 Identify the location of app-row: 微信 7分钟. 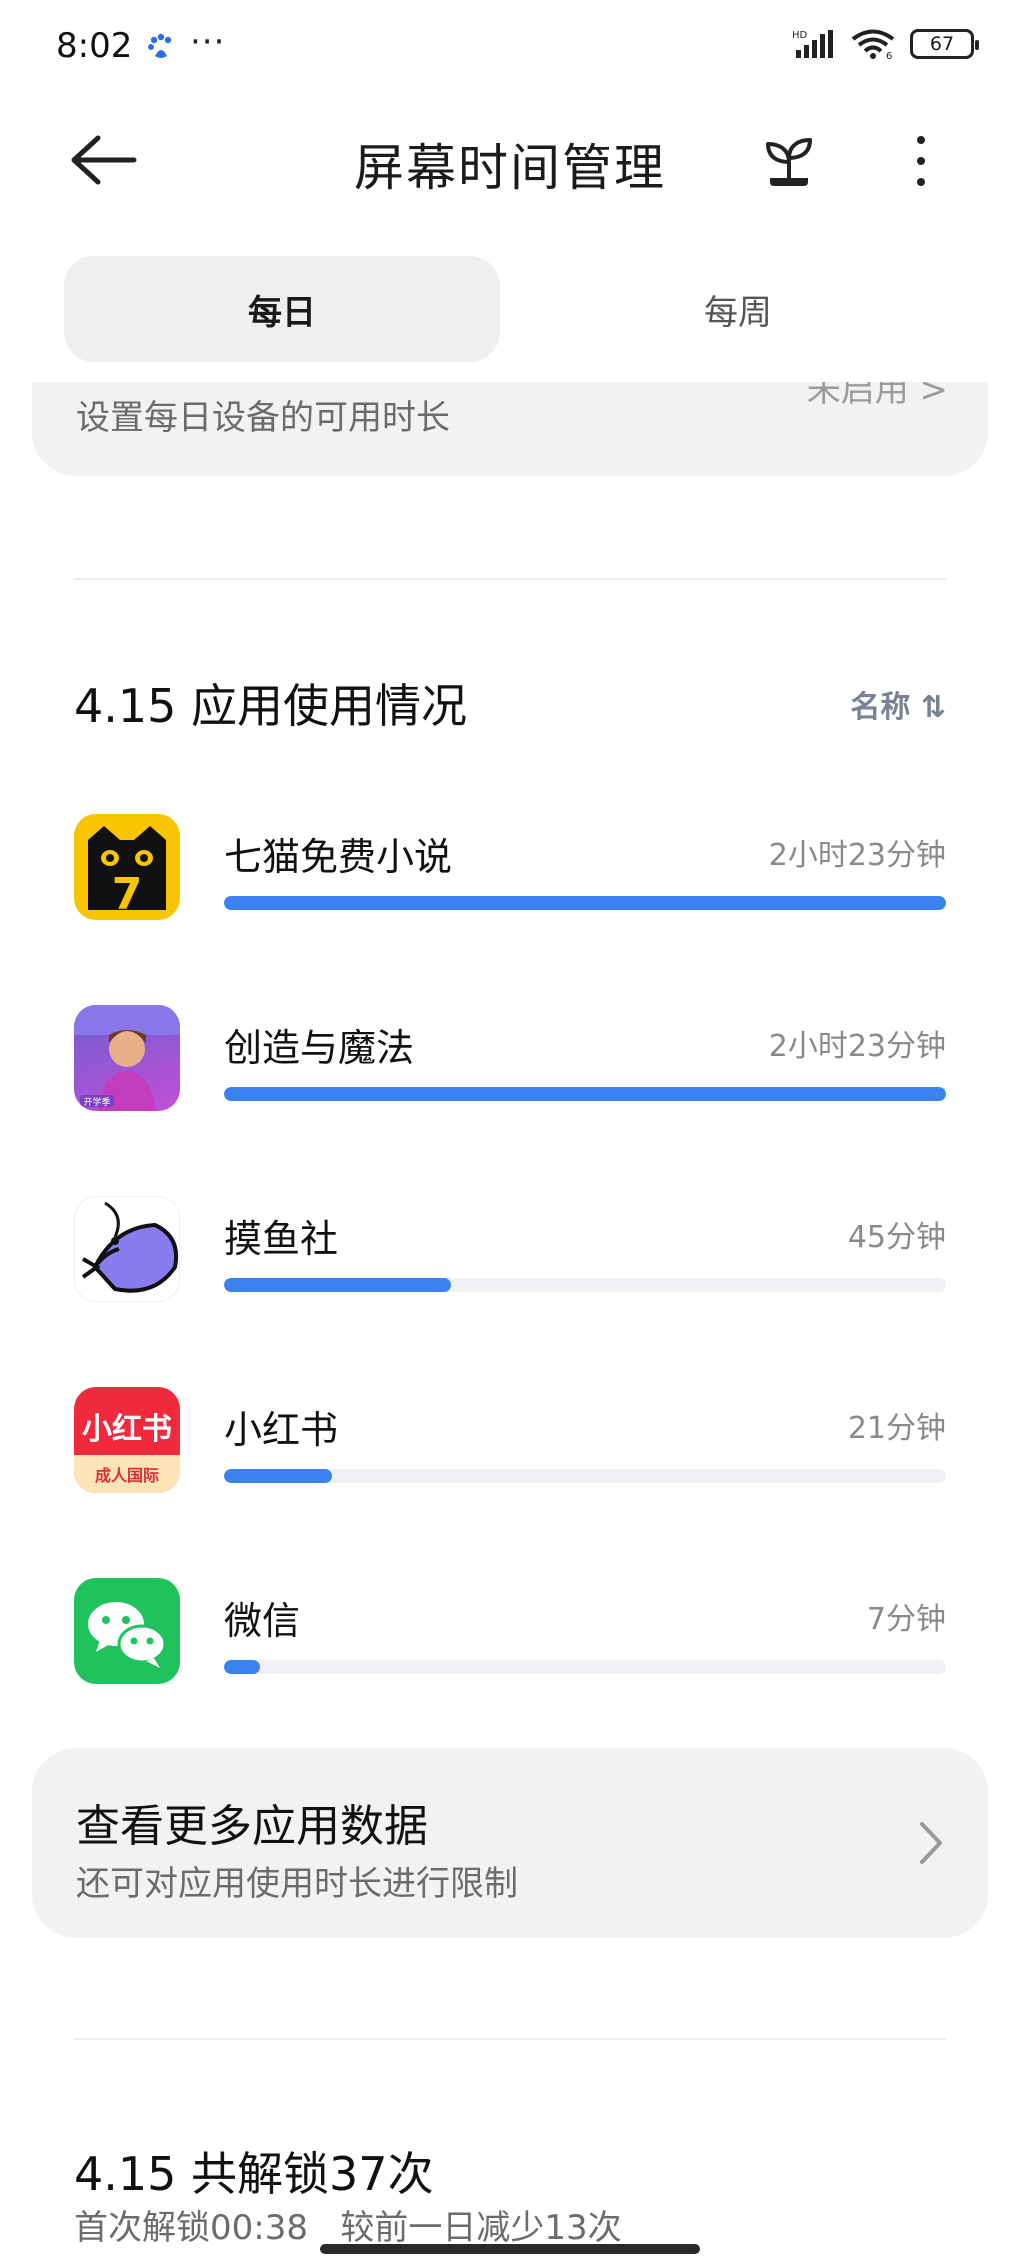
(510, 1633).